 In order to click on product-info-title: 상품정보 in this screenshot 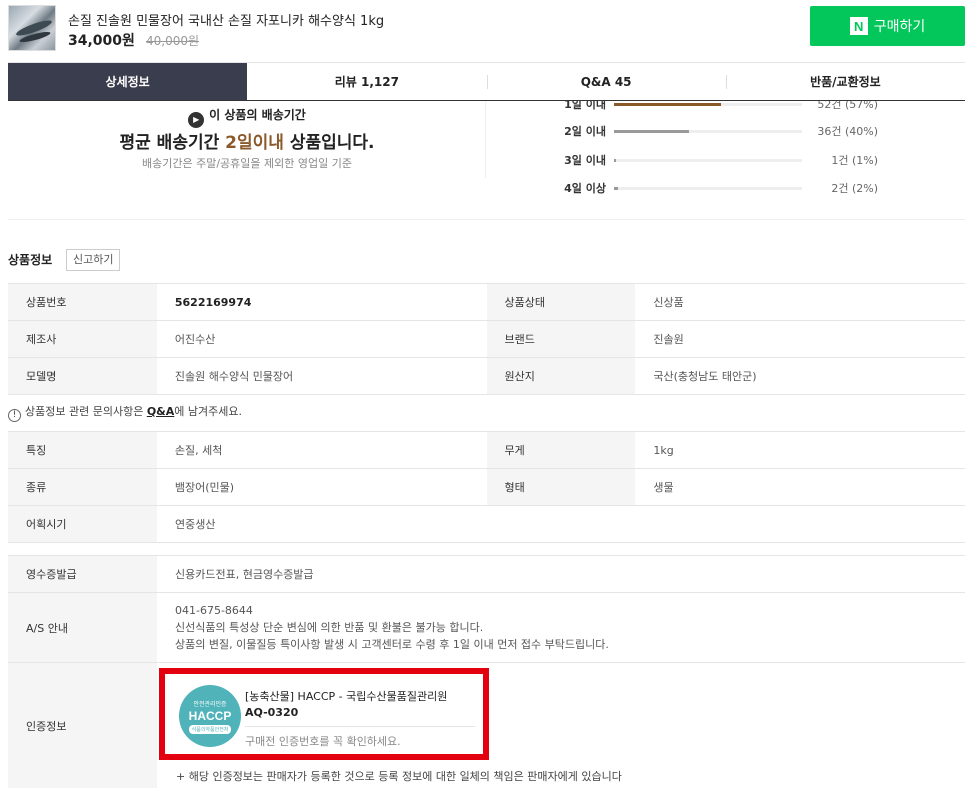, I will do `click(30, 260)`.